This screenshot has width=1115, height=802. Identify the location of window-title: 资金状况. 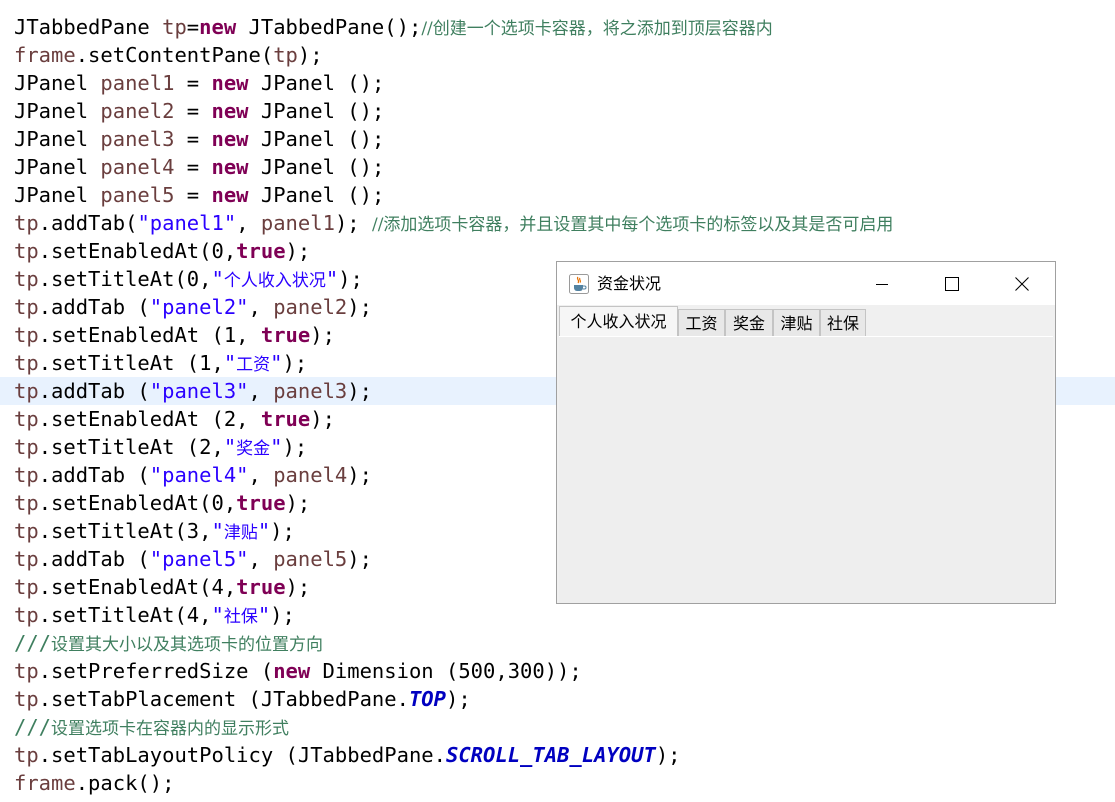
(629, 283).